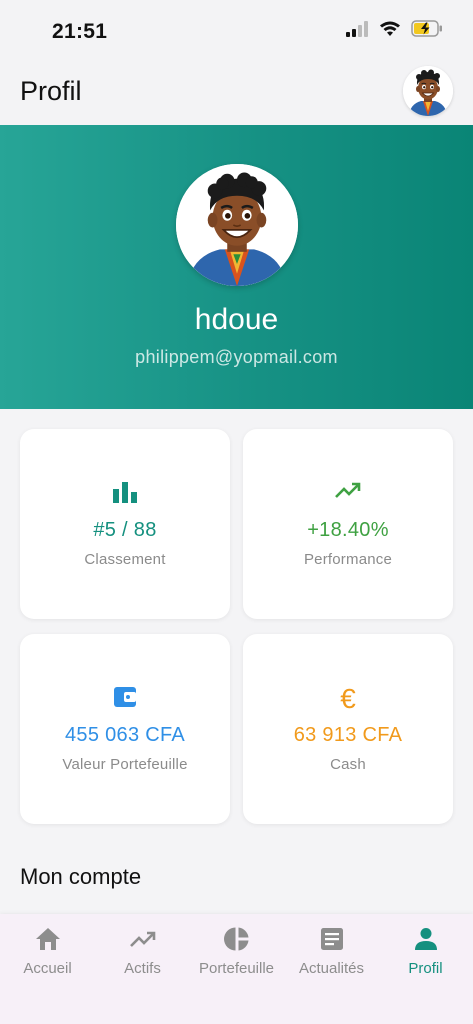 This screenshot has height=1024, width=473. I want to click on wallet-icon, so click(125, 697).